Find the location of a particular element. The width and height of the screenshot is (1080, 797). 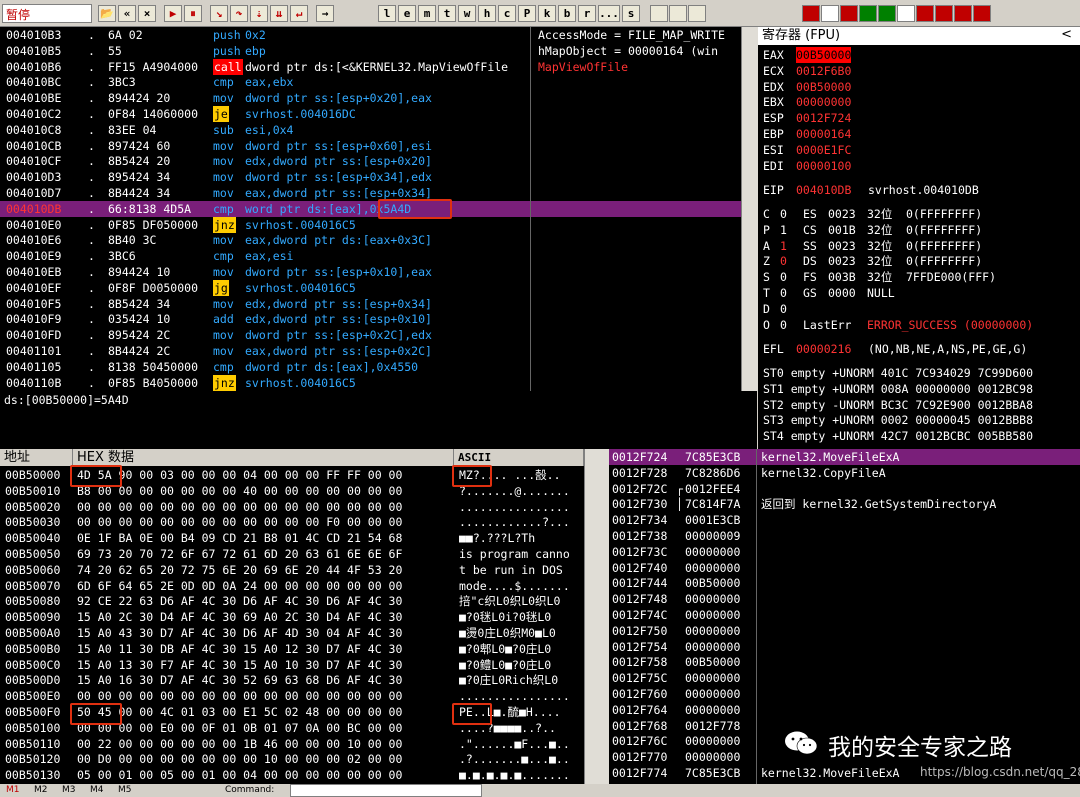

toolbar-t-button: t is located at coordinates (447, 13).